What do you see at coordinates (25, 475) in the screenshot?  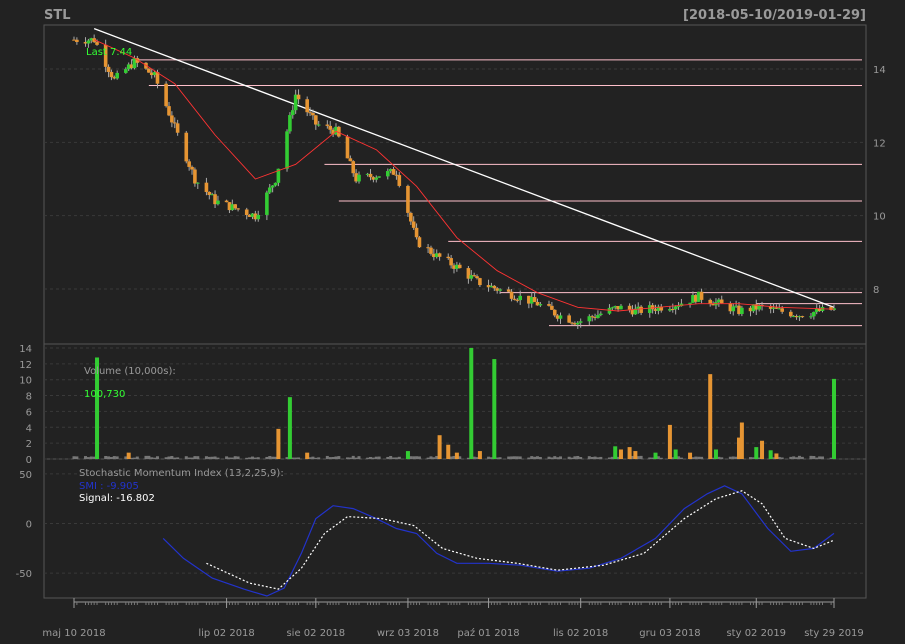 I see `smi-tick-label: 50` at bounding box center [25, 475].